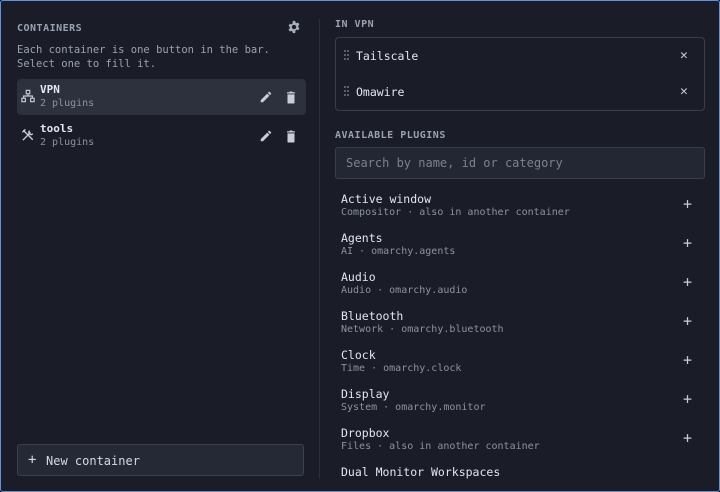  I want to click on plugin-name: Dual Monitor Workspaces, so click(421, 472).